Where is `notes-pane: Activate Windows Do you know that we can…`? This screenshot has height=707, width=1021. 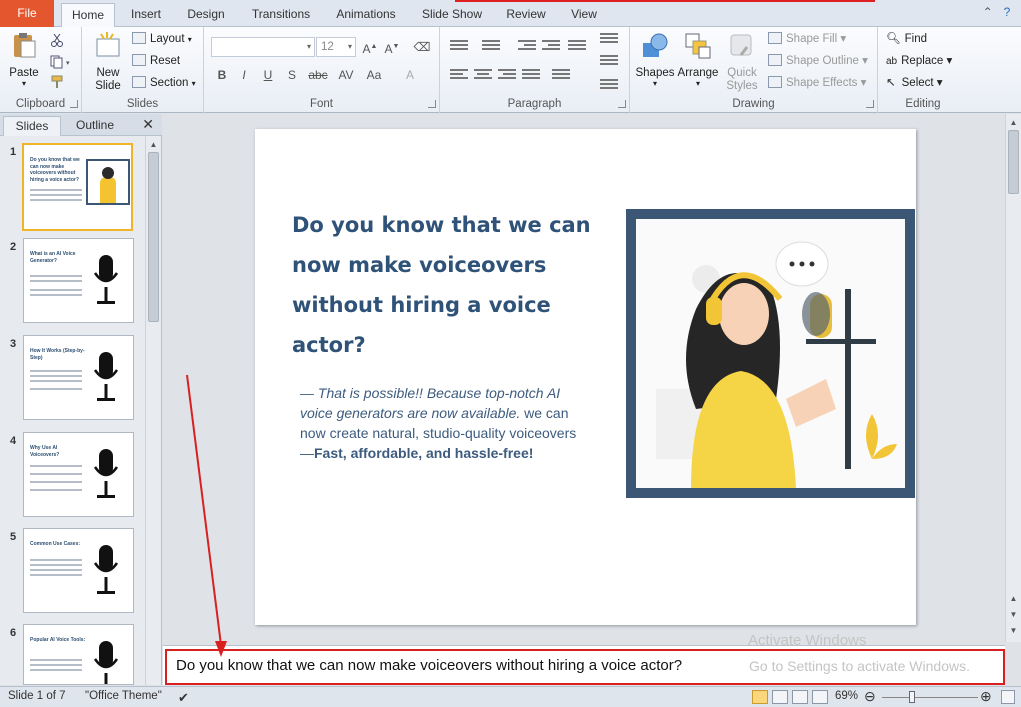 notes-pane: Activate Windows Do you know that we can… is located at coordinates (584, 658).